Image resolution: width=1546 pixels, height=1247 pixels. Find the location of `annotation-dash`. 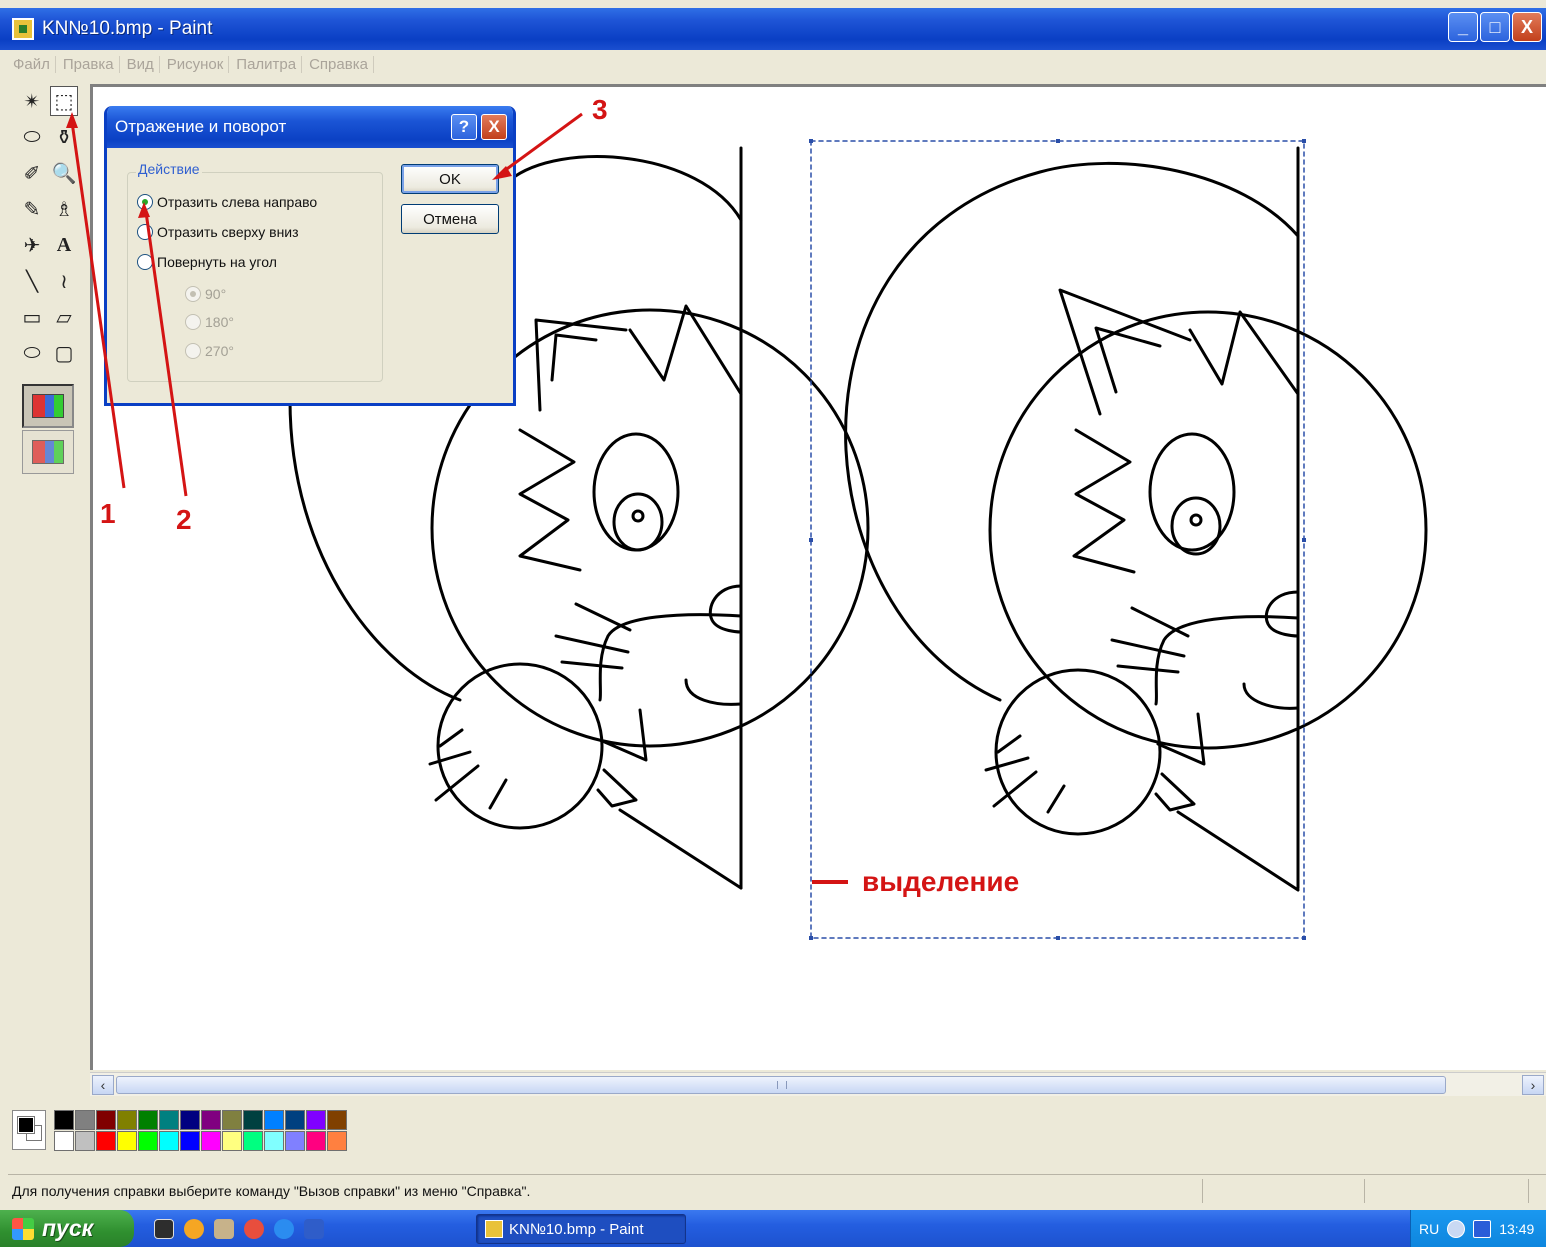

annotation-dash is located at coordinates (830, 882).